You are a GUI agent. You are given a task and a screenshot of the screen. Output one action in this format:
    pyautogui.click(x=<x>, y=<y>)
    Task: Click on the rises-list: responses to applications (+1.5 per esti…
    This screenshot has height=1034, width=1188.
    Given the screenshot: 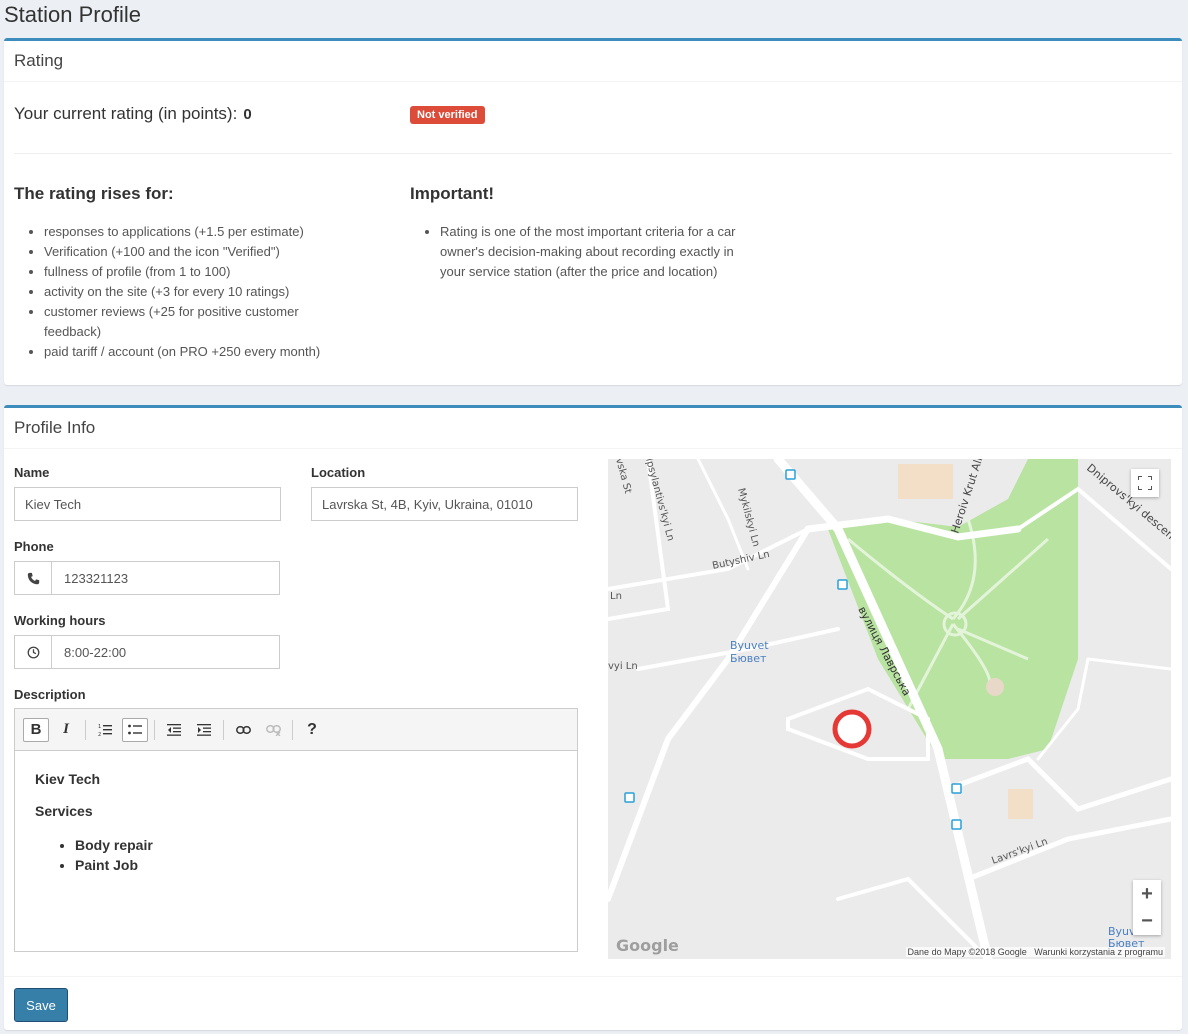 What is the action you would take?
    pyautogui.click(x=174, y=292)
    